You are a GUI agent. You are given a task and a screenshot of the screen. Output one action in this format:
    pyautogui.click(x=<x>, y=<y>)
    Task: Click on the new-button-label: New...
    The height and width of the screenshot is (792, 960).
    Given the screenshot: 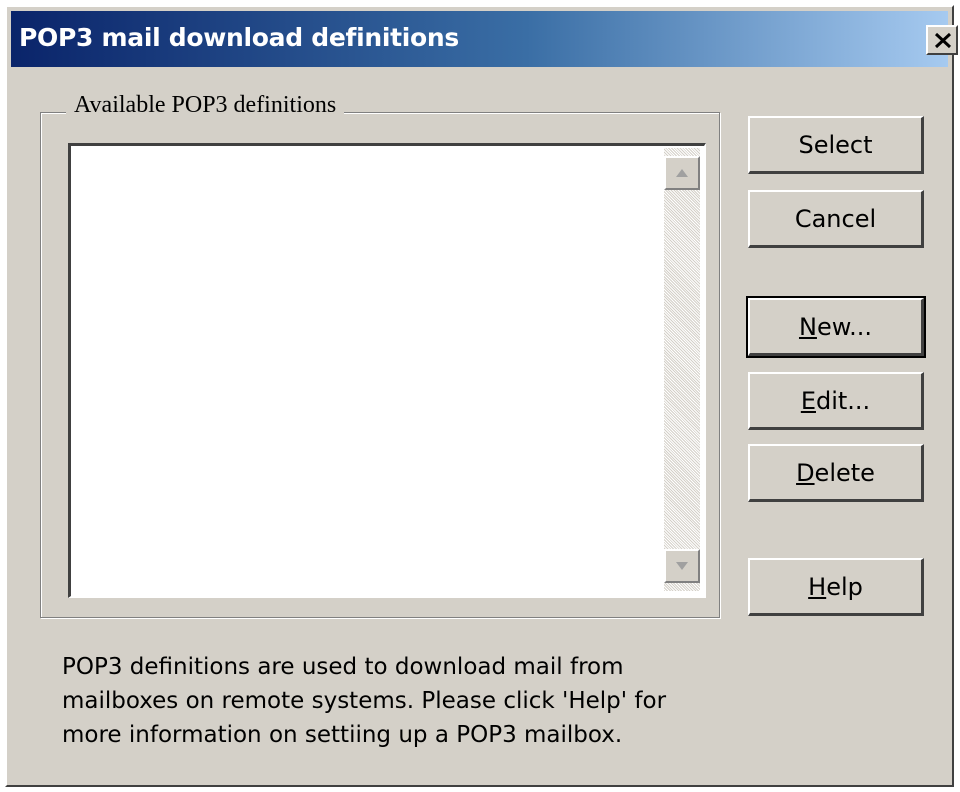 What is the action you would take?
    pyautogui.click(x=835, y=326)
    